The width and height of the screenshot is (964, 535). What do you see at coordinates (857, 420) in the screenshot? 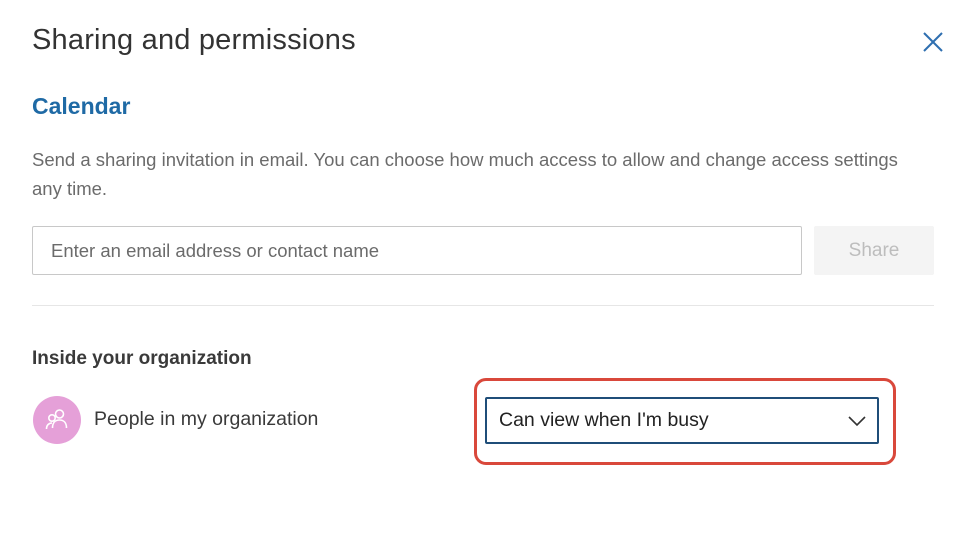
I see `chevron-down-icon` at bounding box center [857, 420].